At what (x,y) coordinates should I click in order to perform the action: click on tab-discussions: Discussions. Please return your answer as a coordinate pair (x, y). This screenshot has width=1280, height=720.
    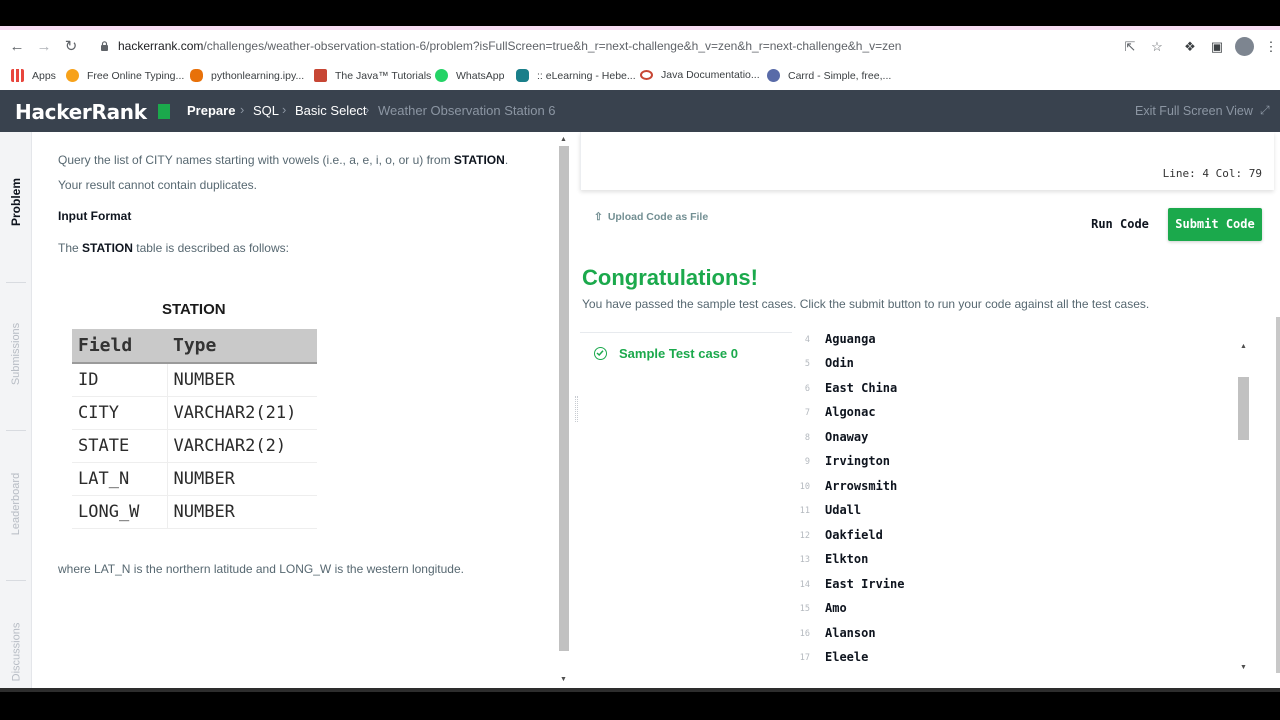
    Looking at the image, I should click on (16, 645).